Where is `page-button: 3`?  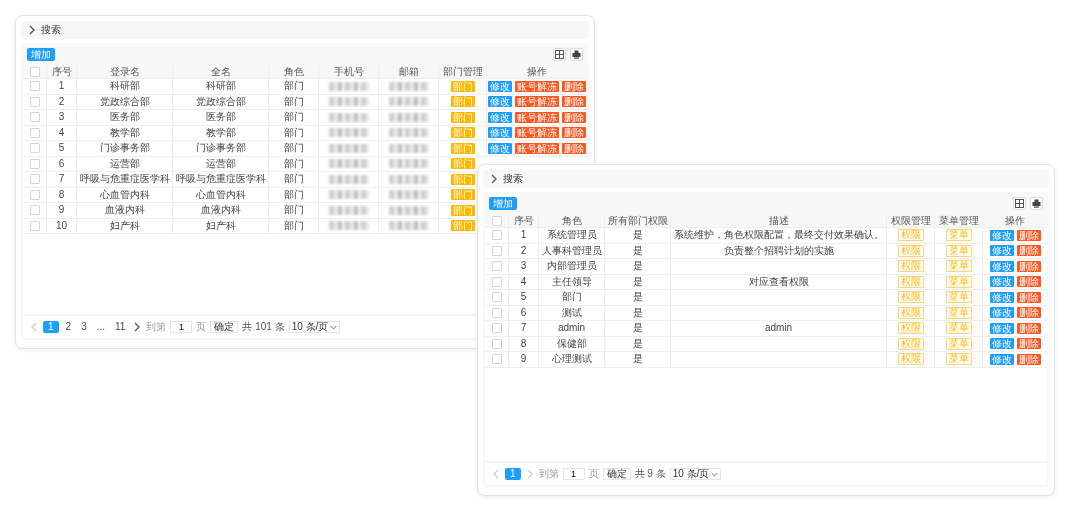 page-button: 3 is located at coordinates (84, 327).